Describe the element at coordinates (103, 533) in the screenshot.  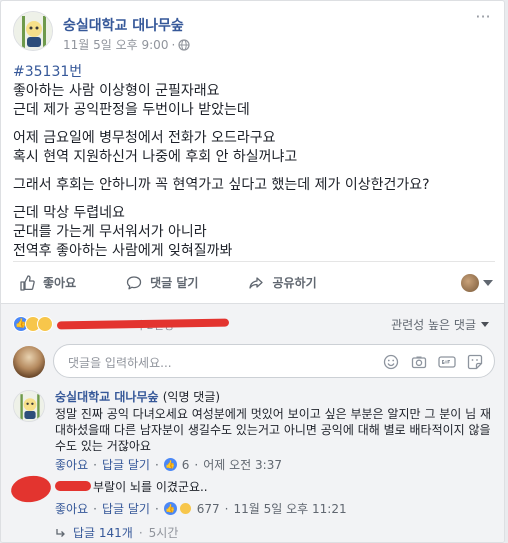
I see `replies-count: 답글 141개` at that location.